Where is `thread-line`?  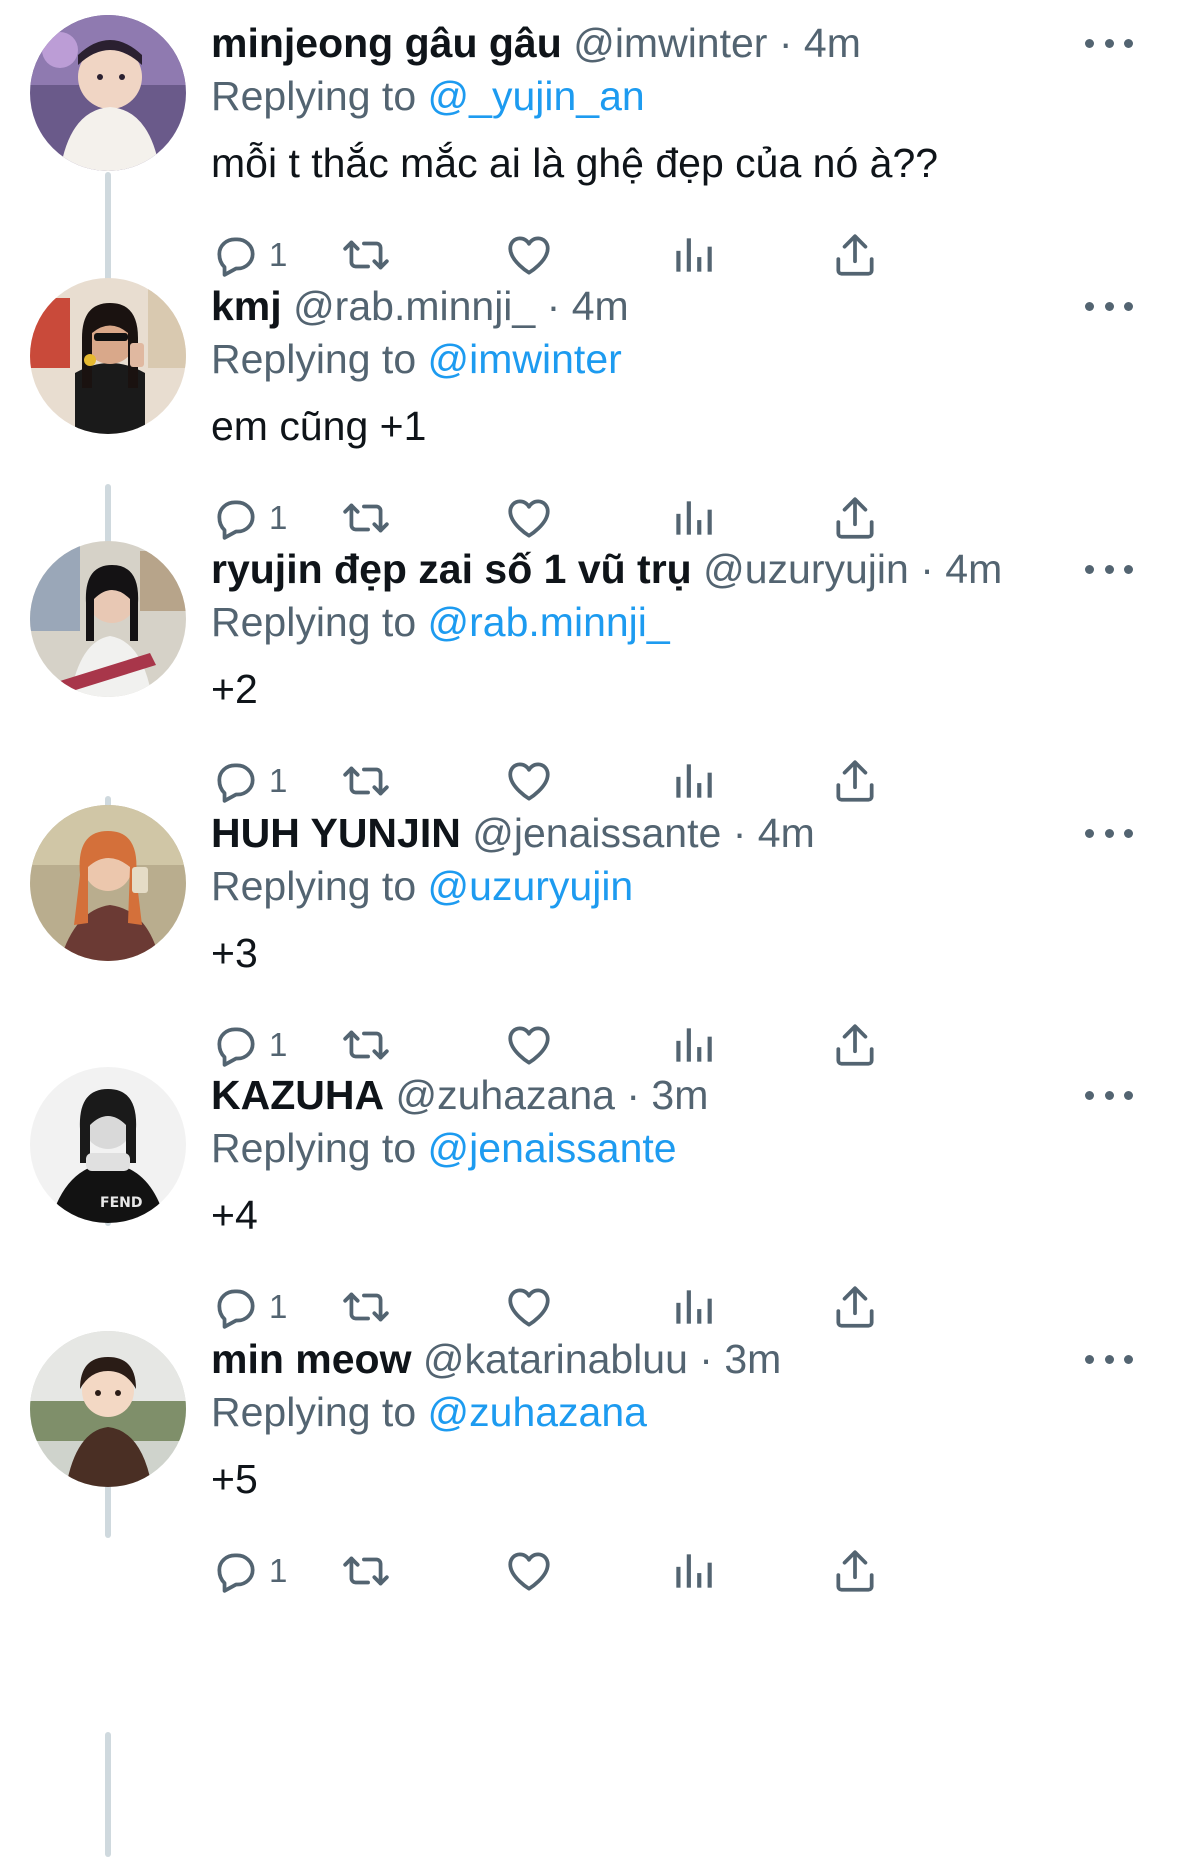 thread-line is located at coordinates (108, 1794).